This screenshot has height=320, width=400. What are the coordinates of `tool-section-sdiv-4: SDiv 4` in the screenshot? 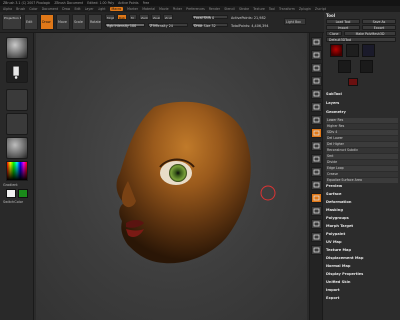 It's located at (362, 132).